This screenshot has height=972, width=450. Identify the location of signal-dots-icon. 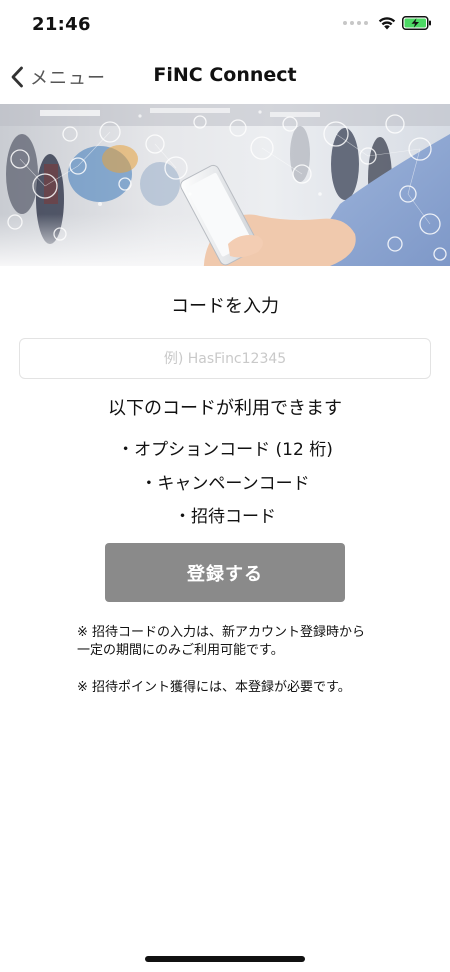
(355, 23).